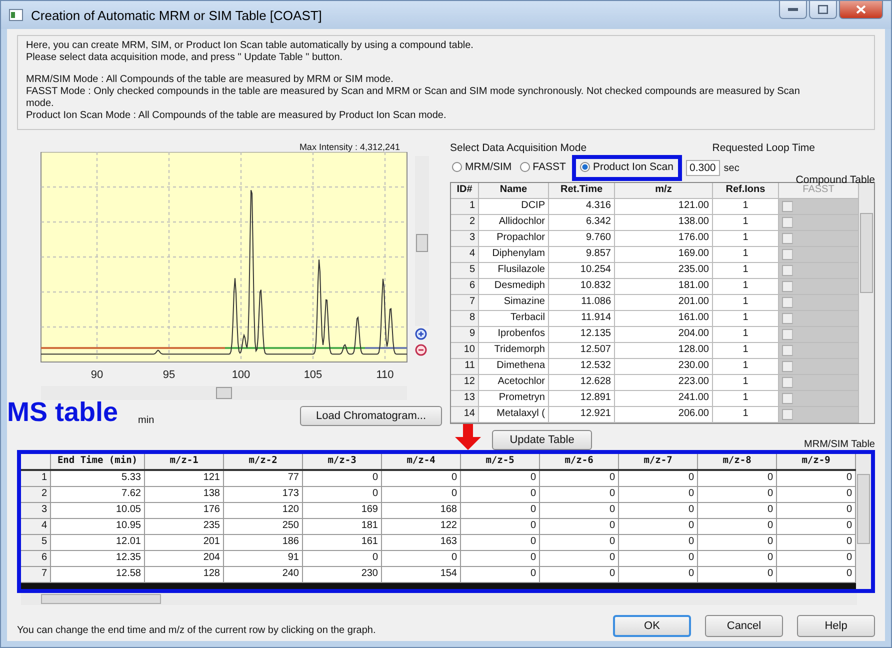 This screenshot has height=648, width=892. What do you see at coordinates (465, 366) in the screenshot?
I see `row-header: 11` at bounding box center [465, 366].